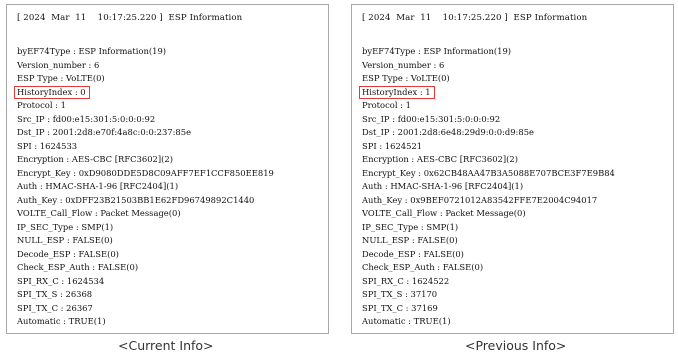  What do you see at coordinates (448, 132) in the screenshot?
I see `info-line: Dst_IP : 2001:2d8:6e48:29d9:0:0:d9:85e` at bounding box center [448, 132].